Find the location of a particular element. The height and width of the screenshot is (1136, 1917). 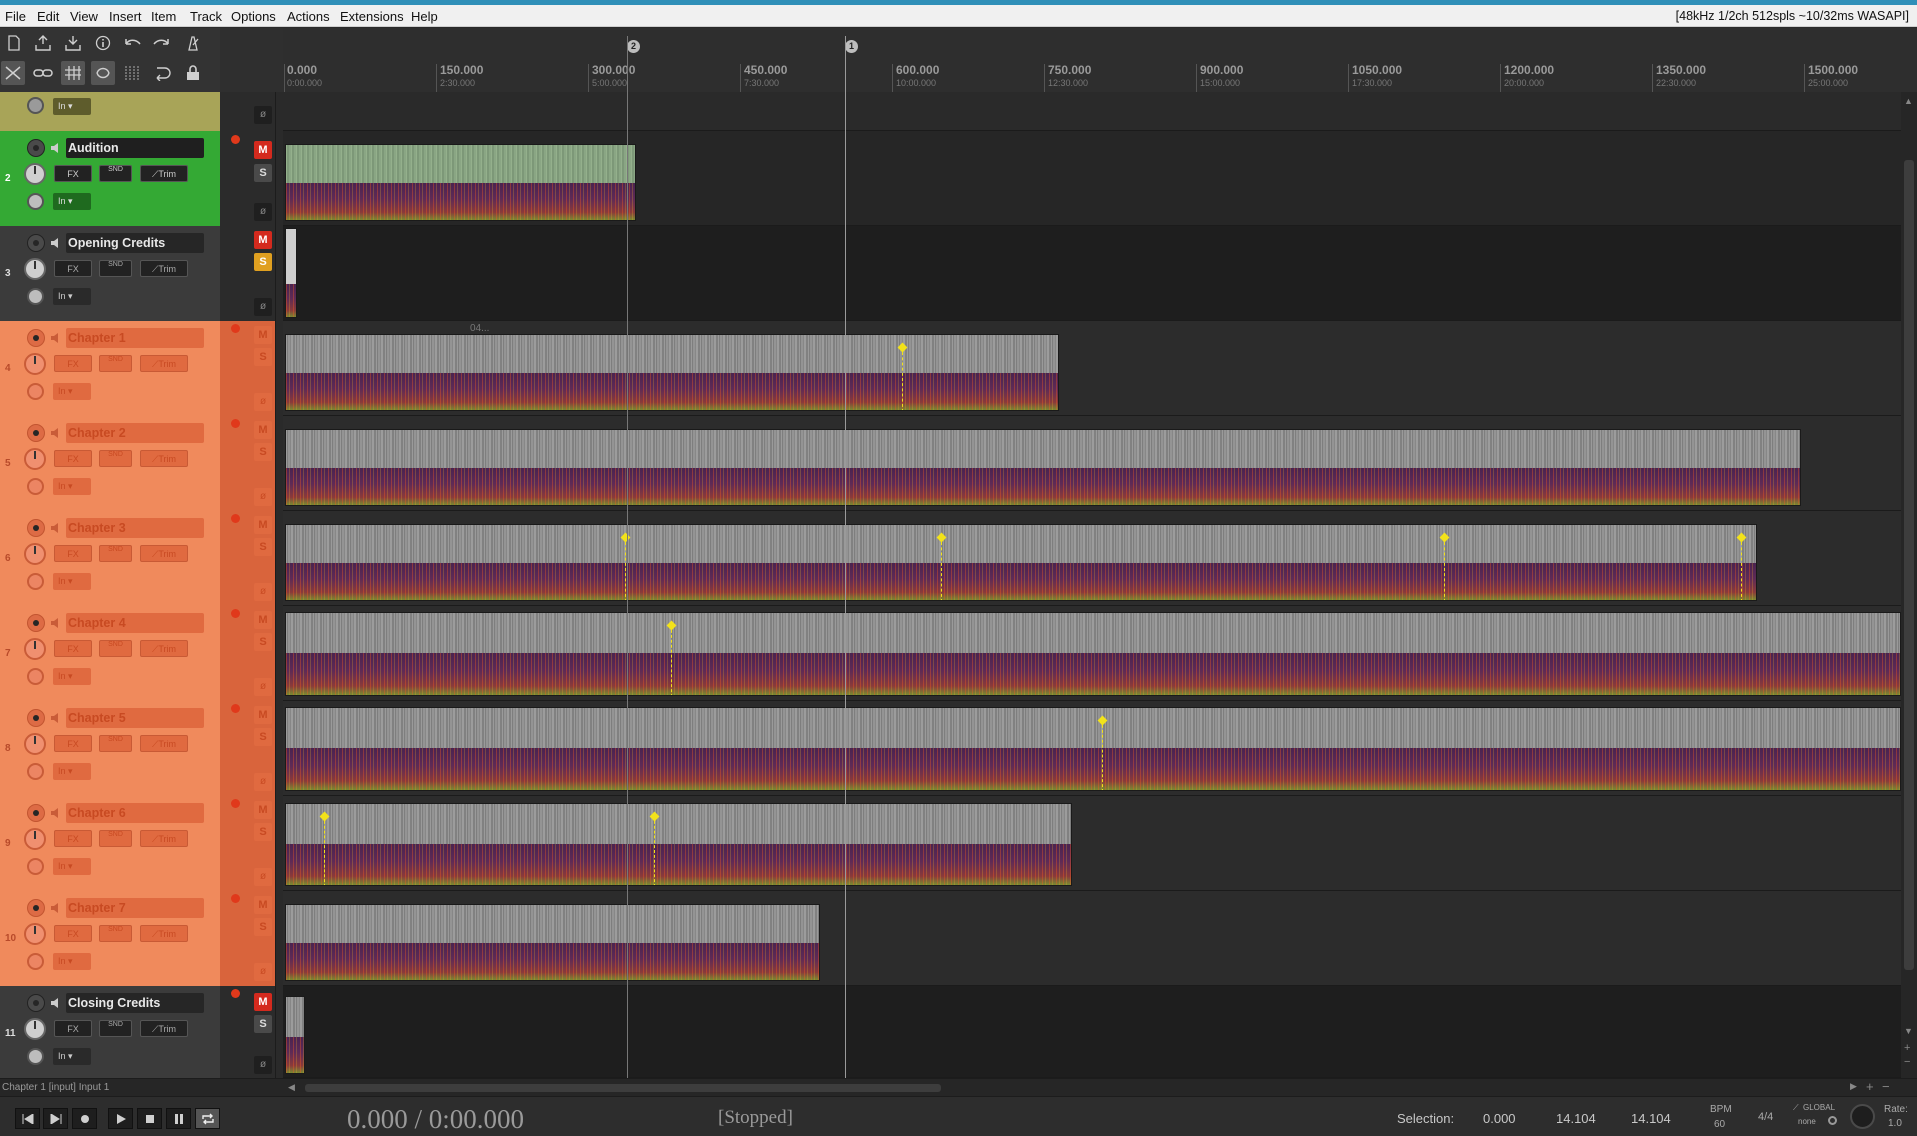

vertical-scrollbar: ▲ ▼ + − is located at coordinates (1909, 585).